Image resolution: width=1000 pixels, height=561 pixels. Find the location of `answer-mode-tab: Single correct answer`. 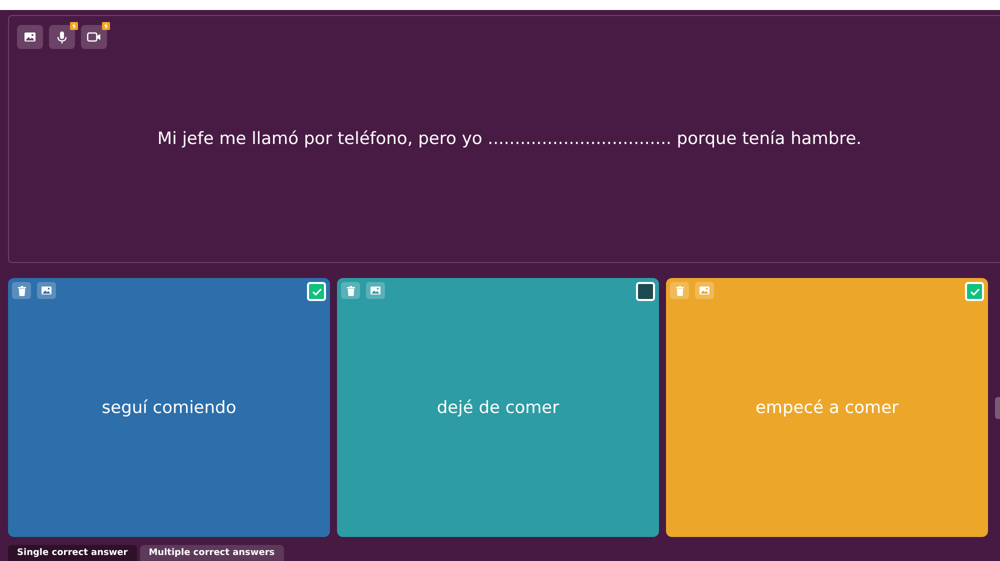

answer-mode-tab: Single correct answer is located at coordinates (72, 553).